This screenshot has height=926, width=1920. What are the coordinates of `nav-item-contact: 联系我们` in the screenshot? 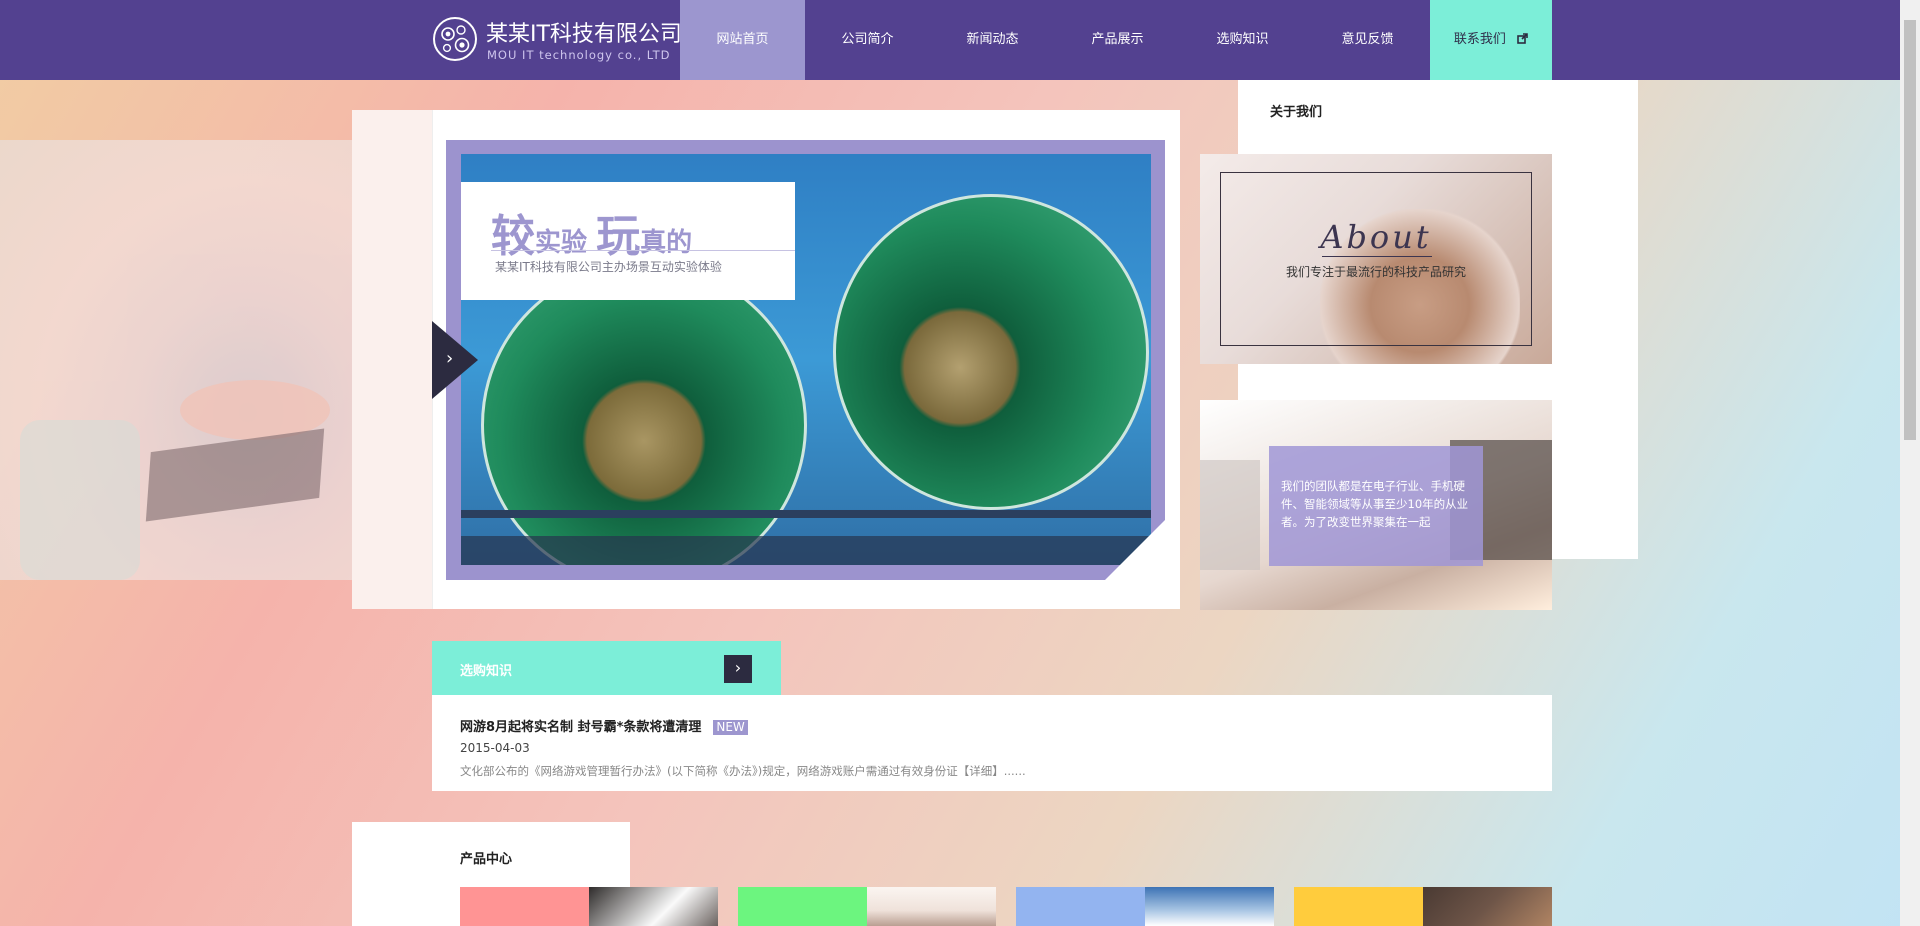 It's located at (1491, 40).